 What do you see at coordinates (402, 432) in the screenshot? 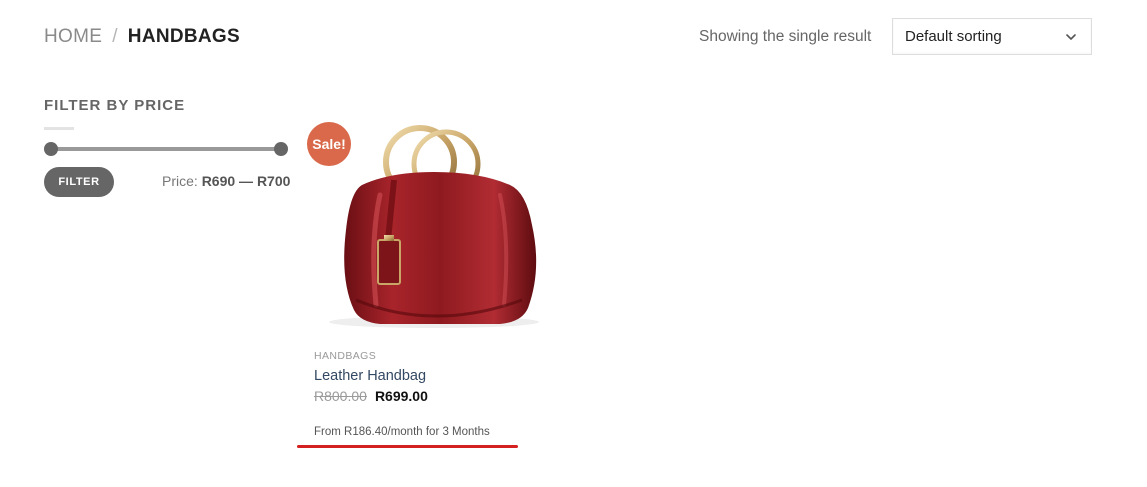
I see `installment-text: From R186.40/month for 3 Months` at bounding box center [402, 432].